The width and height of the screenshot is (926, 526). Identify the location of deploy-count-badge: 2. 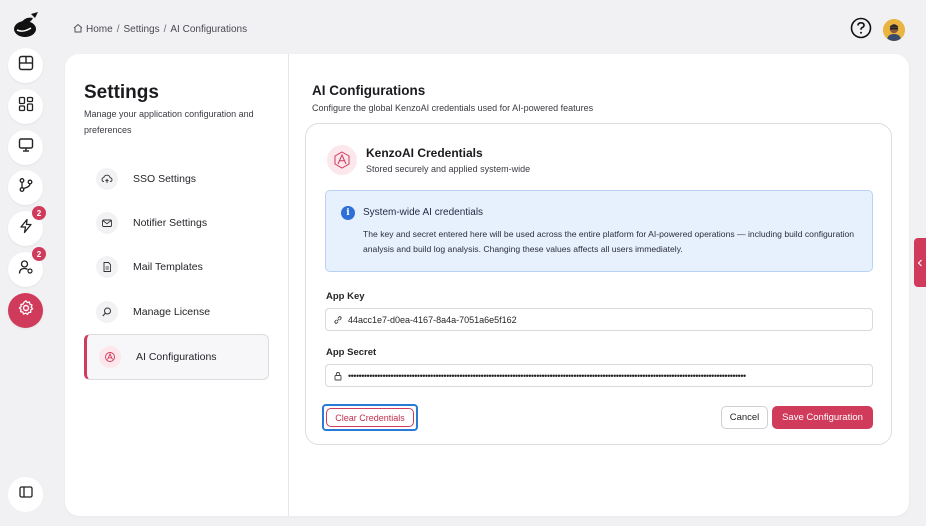
(39, 213).